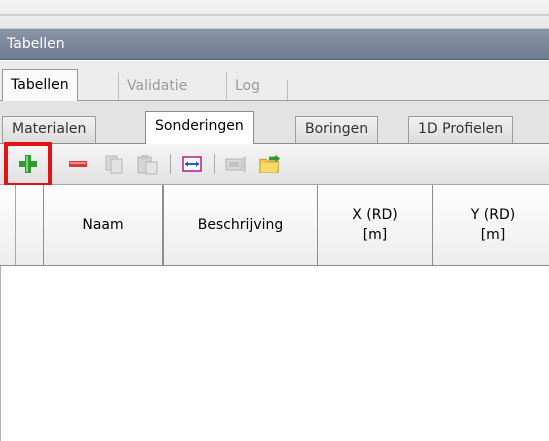  I want to click on tab-1d-profielen: 1D Profielen, so click(461, 129).